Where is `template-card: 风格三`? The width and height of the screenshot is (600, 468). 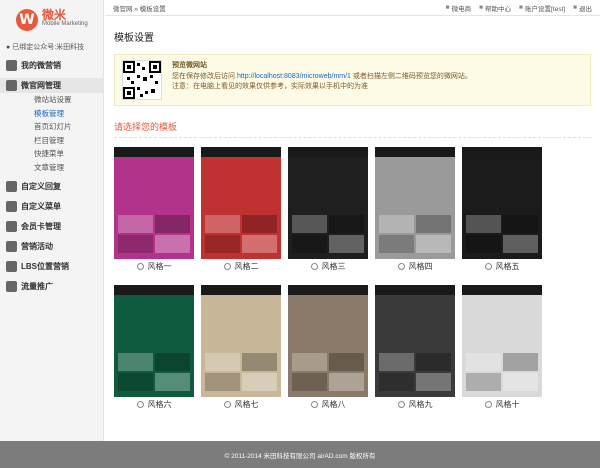 template-card: 风格三 is located at coordinates (328, 210).